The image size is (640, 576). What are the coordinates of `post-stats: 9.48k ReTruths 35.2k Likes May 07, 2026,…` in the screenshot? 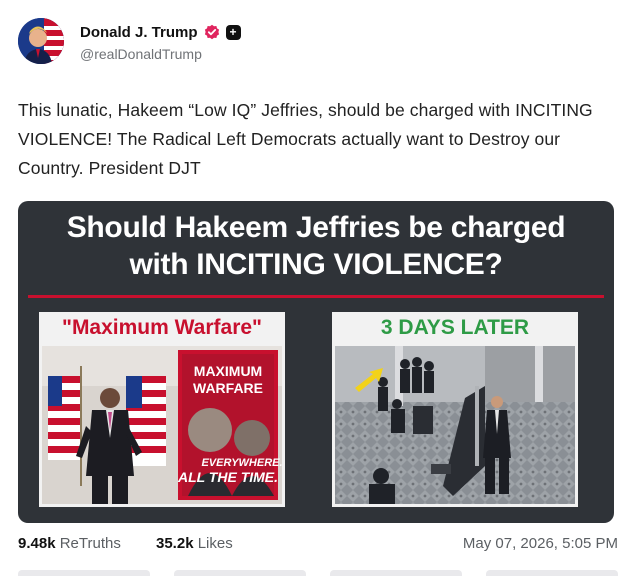 It's located at (318, 546).